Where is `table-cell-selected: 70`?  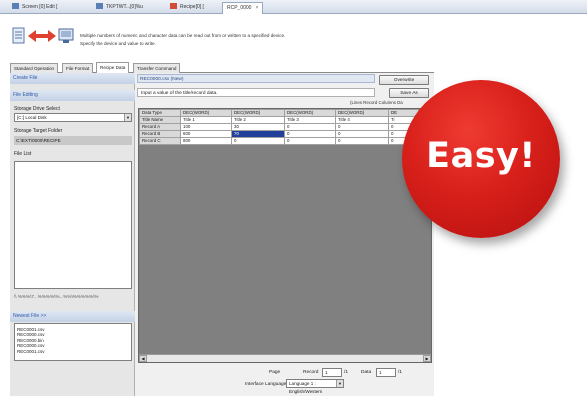 table-cell-selected: 70 is located at coordinates (258, 134).